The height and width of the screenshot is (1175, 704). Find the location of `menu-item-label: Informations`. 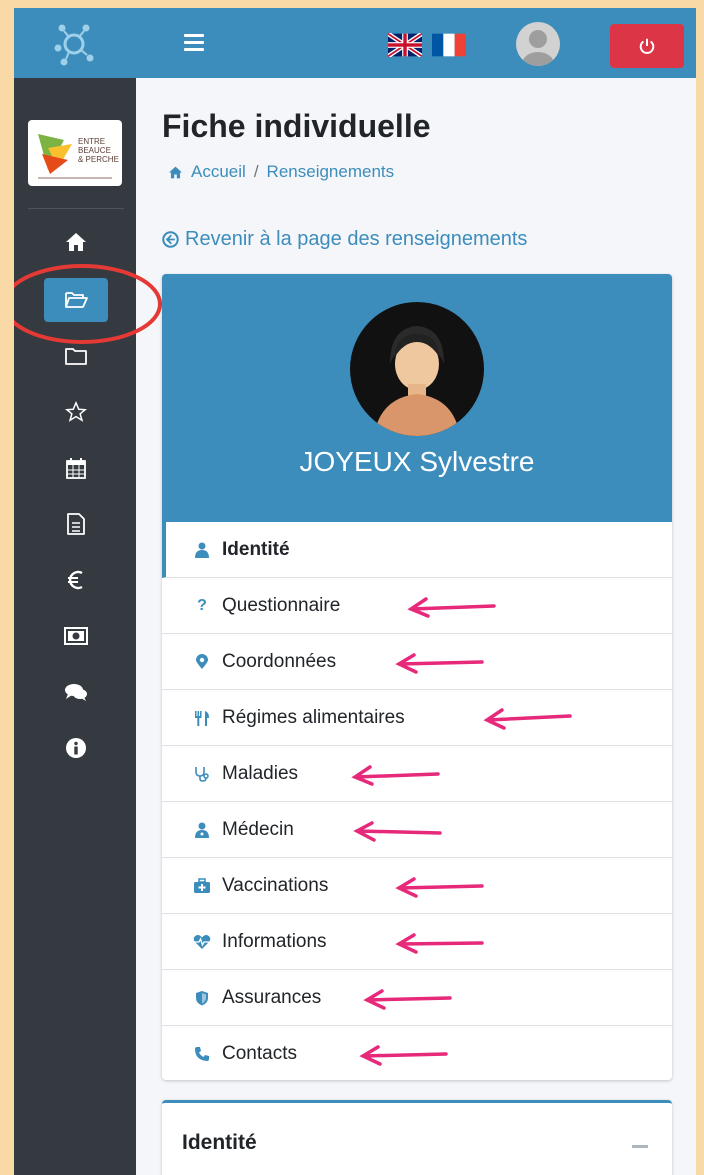

menu-item-label: Informations is located at coordinates (274, 941).